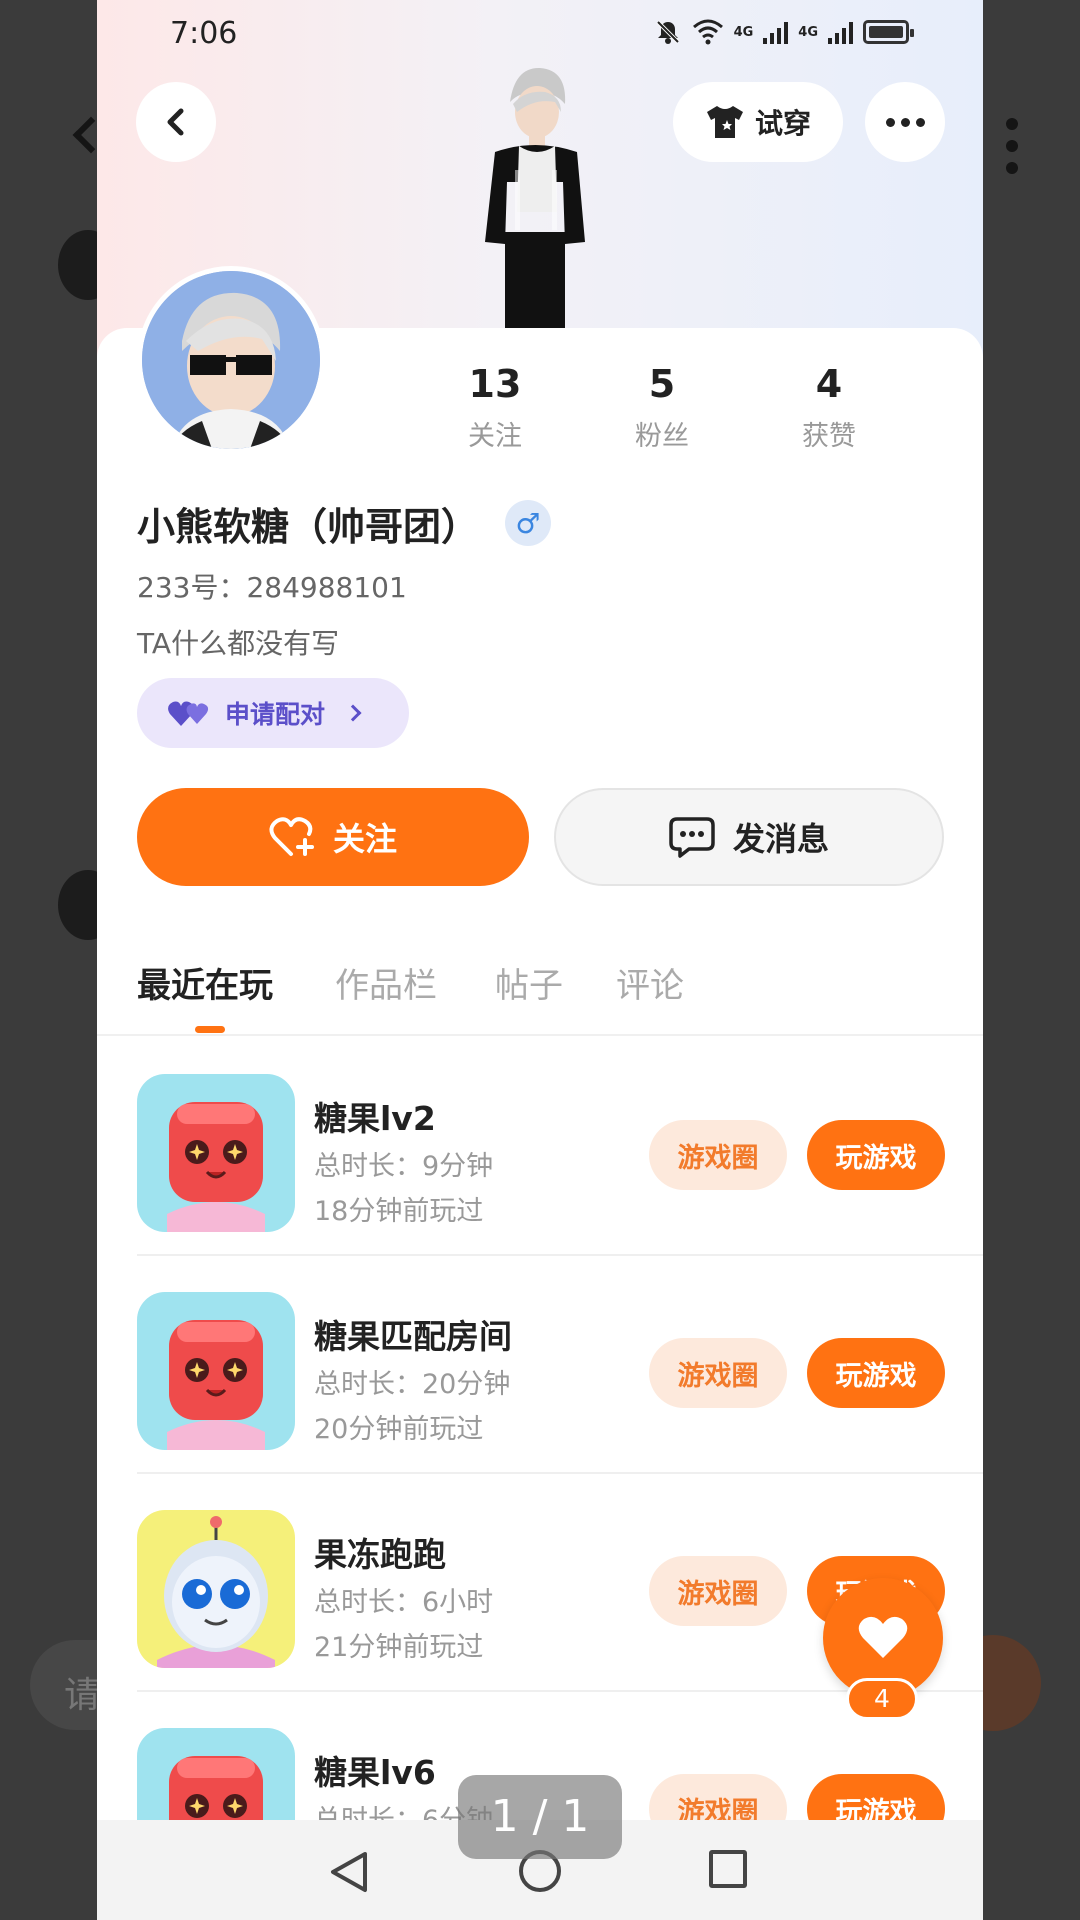  What do you see at coordinates (728, 1869) in the screenshot?
I see `nav-recents-icon` at bounding box center [728, 1869].